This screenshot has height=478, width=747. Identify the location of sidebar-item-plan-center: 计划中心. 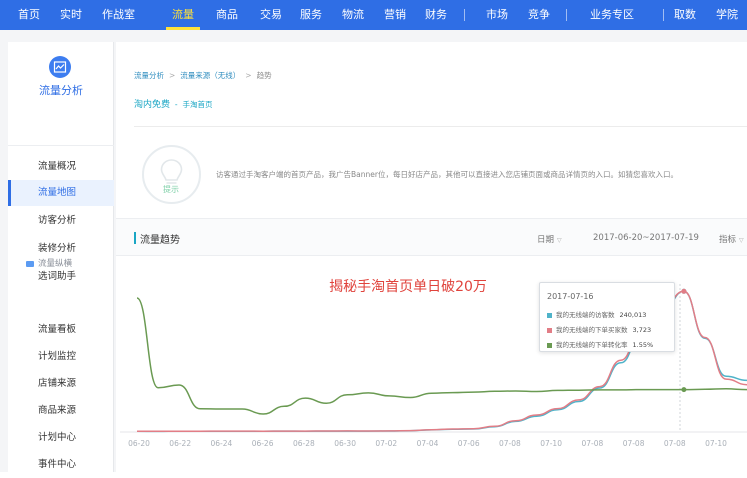
(61, 438).